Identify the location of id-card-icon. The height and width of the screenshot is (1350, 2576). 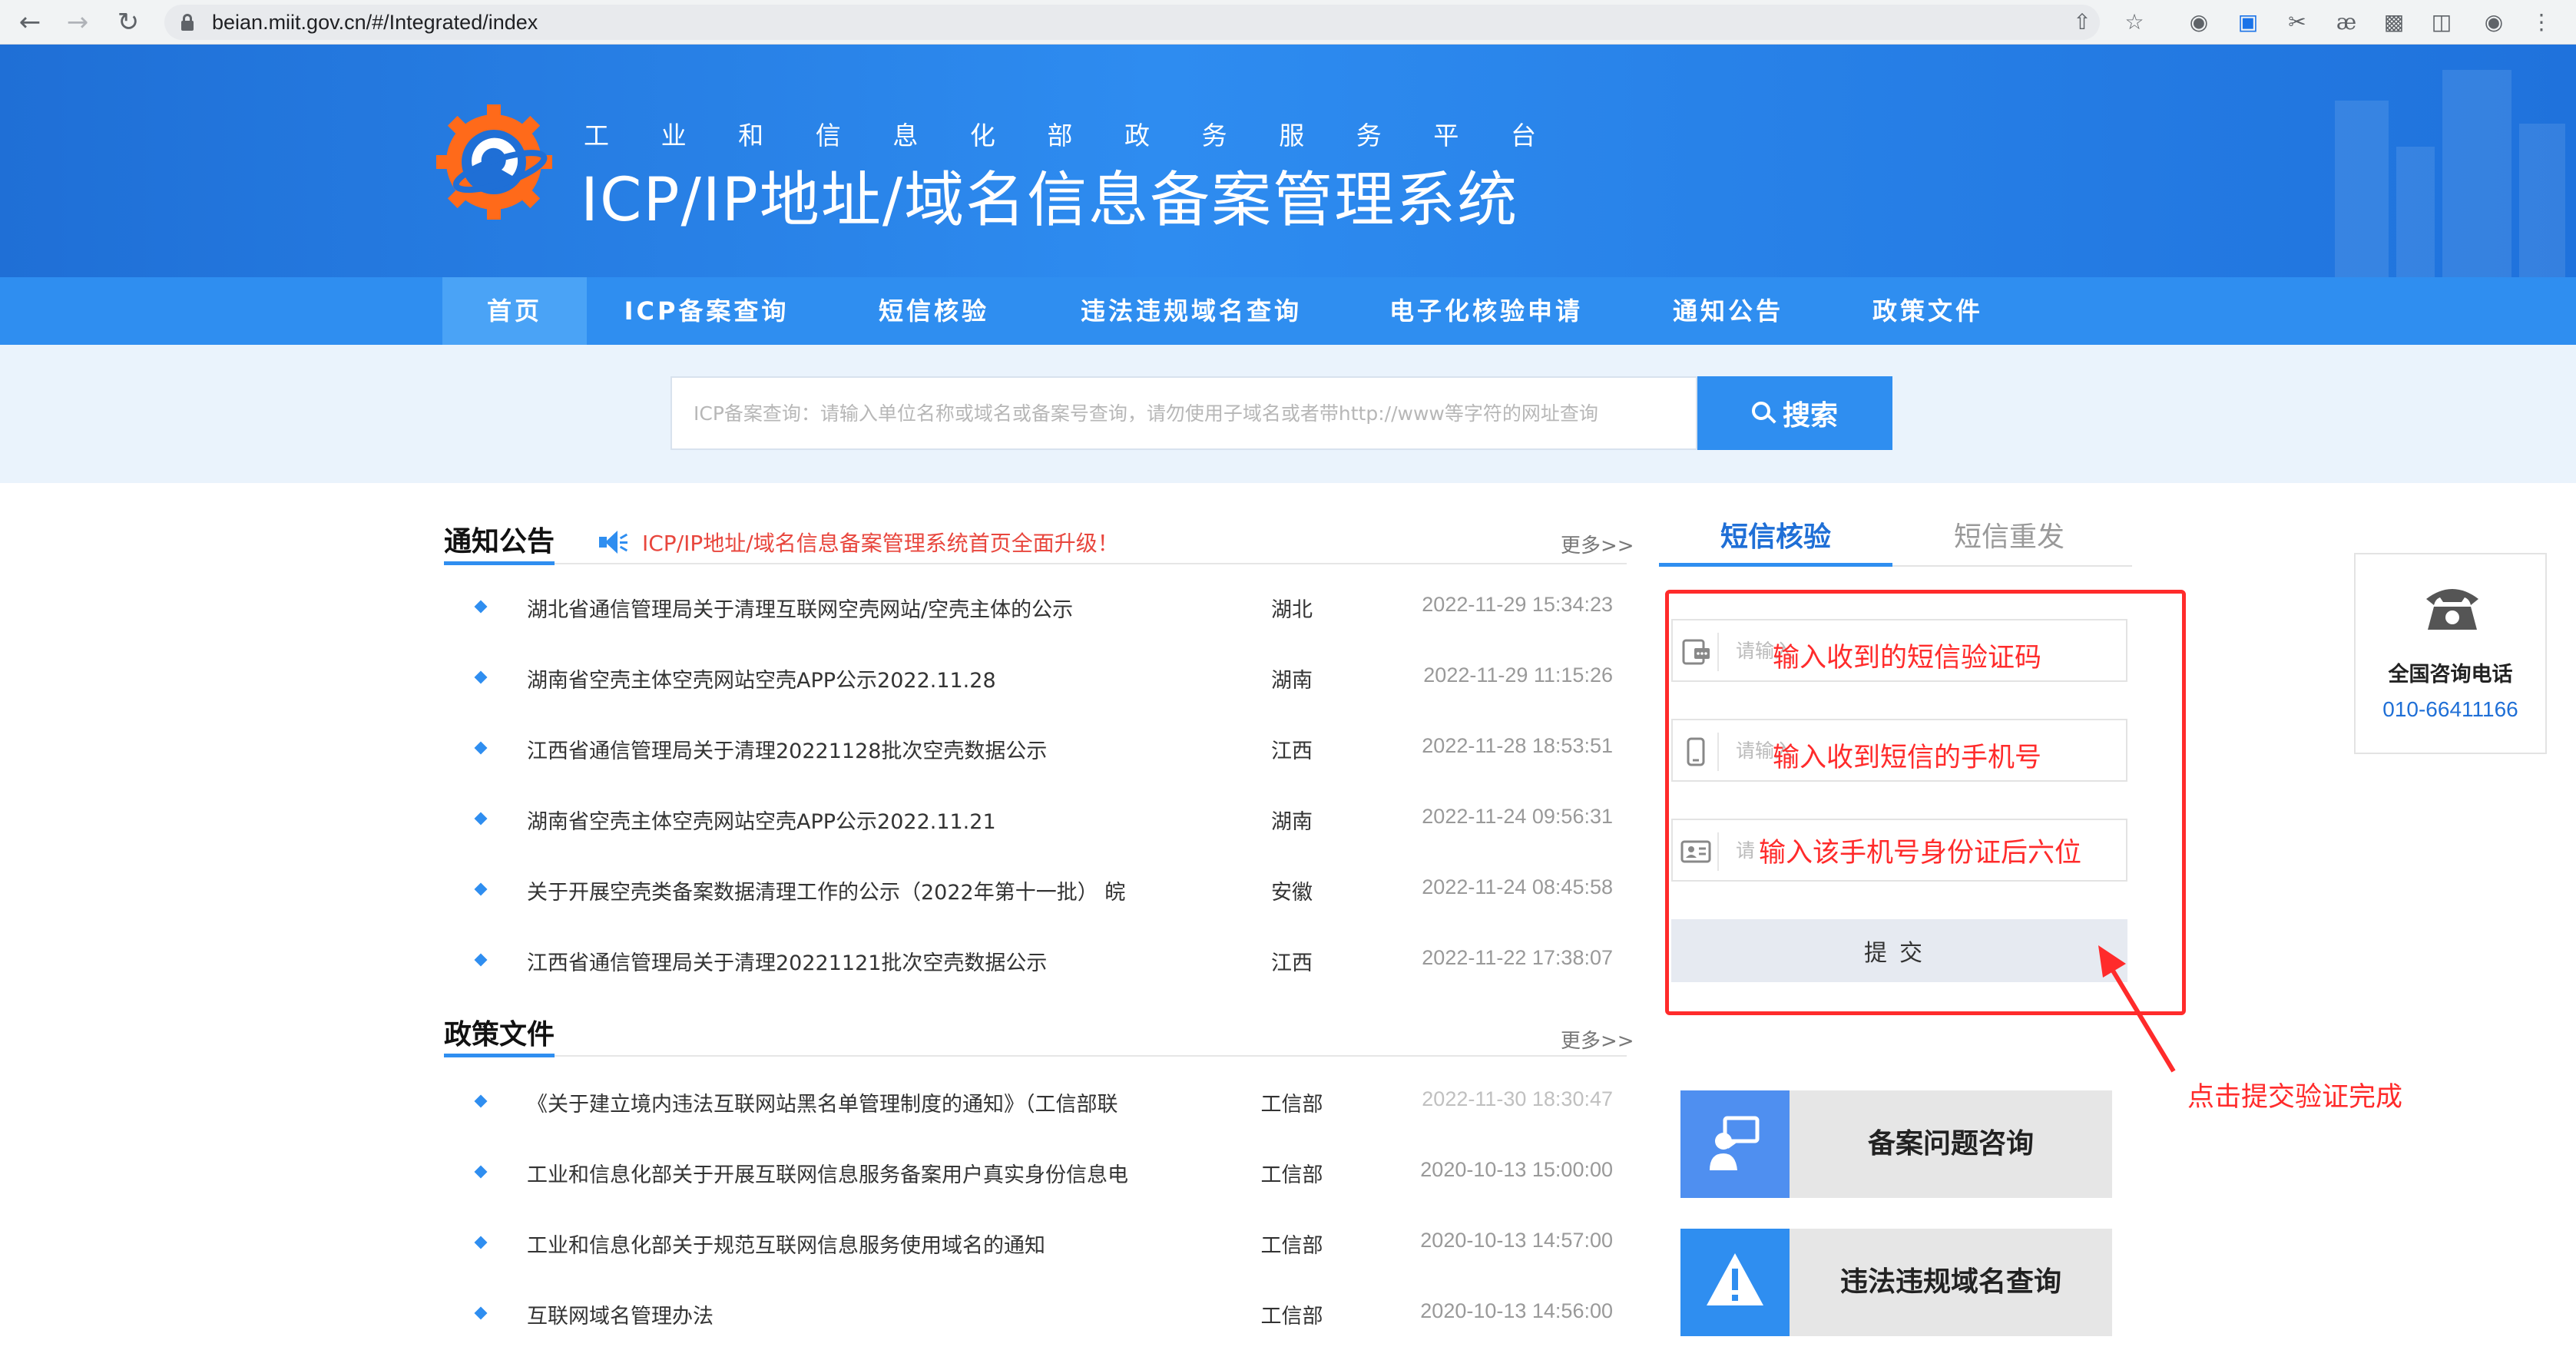
(1696, 851).